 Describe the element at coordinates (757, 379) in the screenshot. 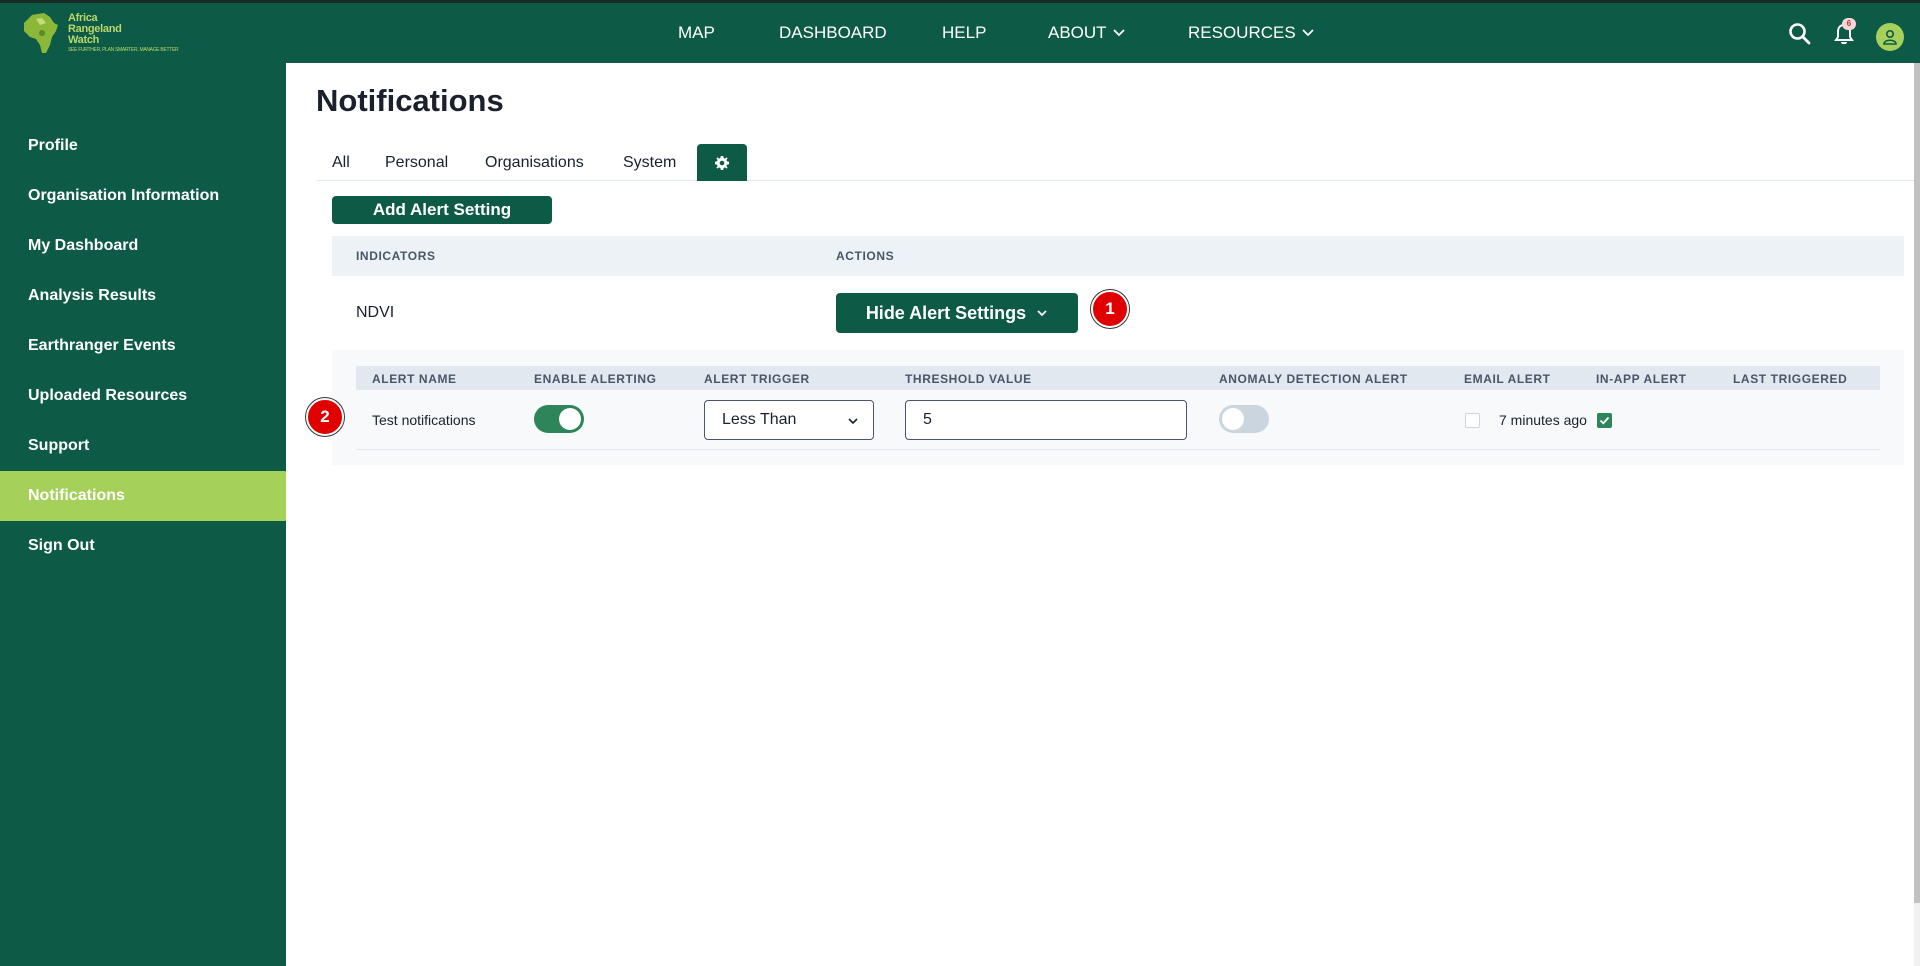

I see `column-header-alert-trigger: ALERT TRIGGER` at that location.